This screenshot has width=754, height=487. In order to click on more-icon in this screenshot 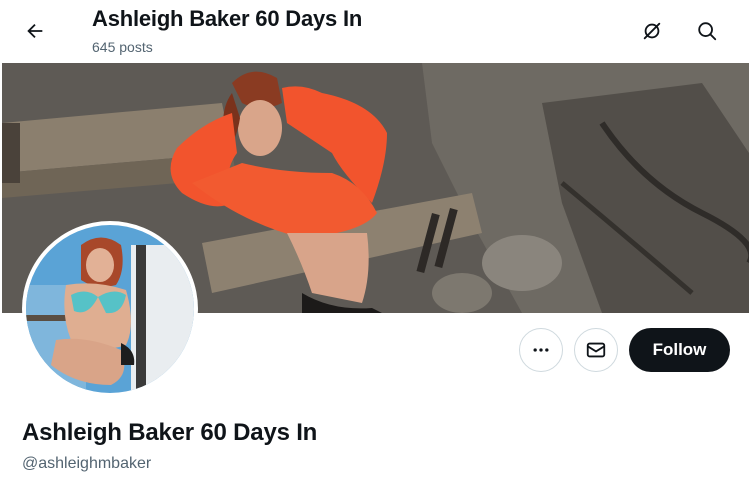, I will do `click(541, 350)`.